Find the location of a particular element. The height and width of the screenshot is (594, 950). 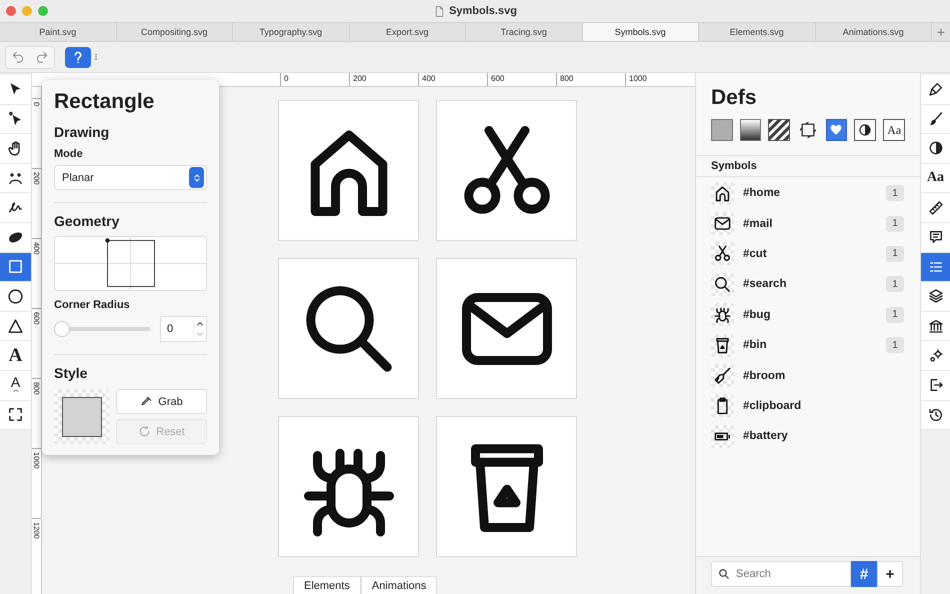

pen-nib-icon is located at coordinates (936, 89).